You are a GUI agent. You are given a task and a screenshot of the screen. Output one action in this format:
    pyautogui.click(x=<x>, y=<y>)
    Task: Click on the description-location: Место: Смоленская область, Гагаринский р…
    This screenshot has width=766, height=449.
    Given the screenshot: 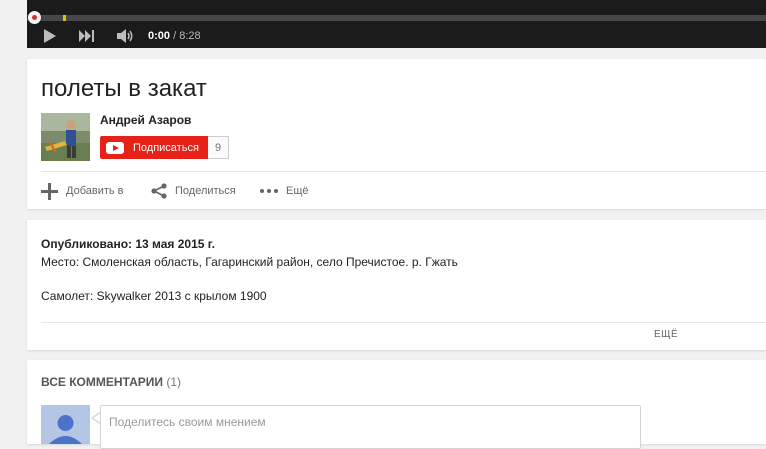 What is the action you would take?
    pyautogui.click(x=249, y=262)
    